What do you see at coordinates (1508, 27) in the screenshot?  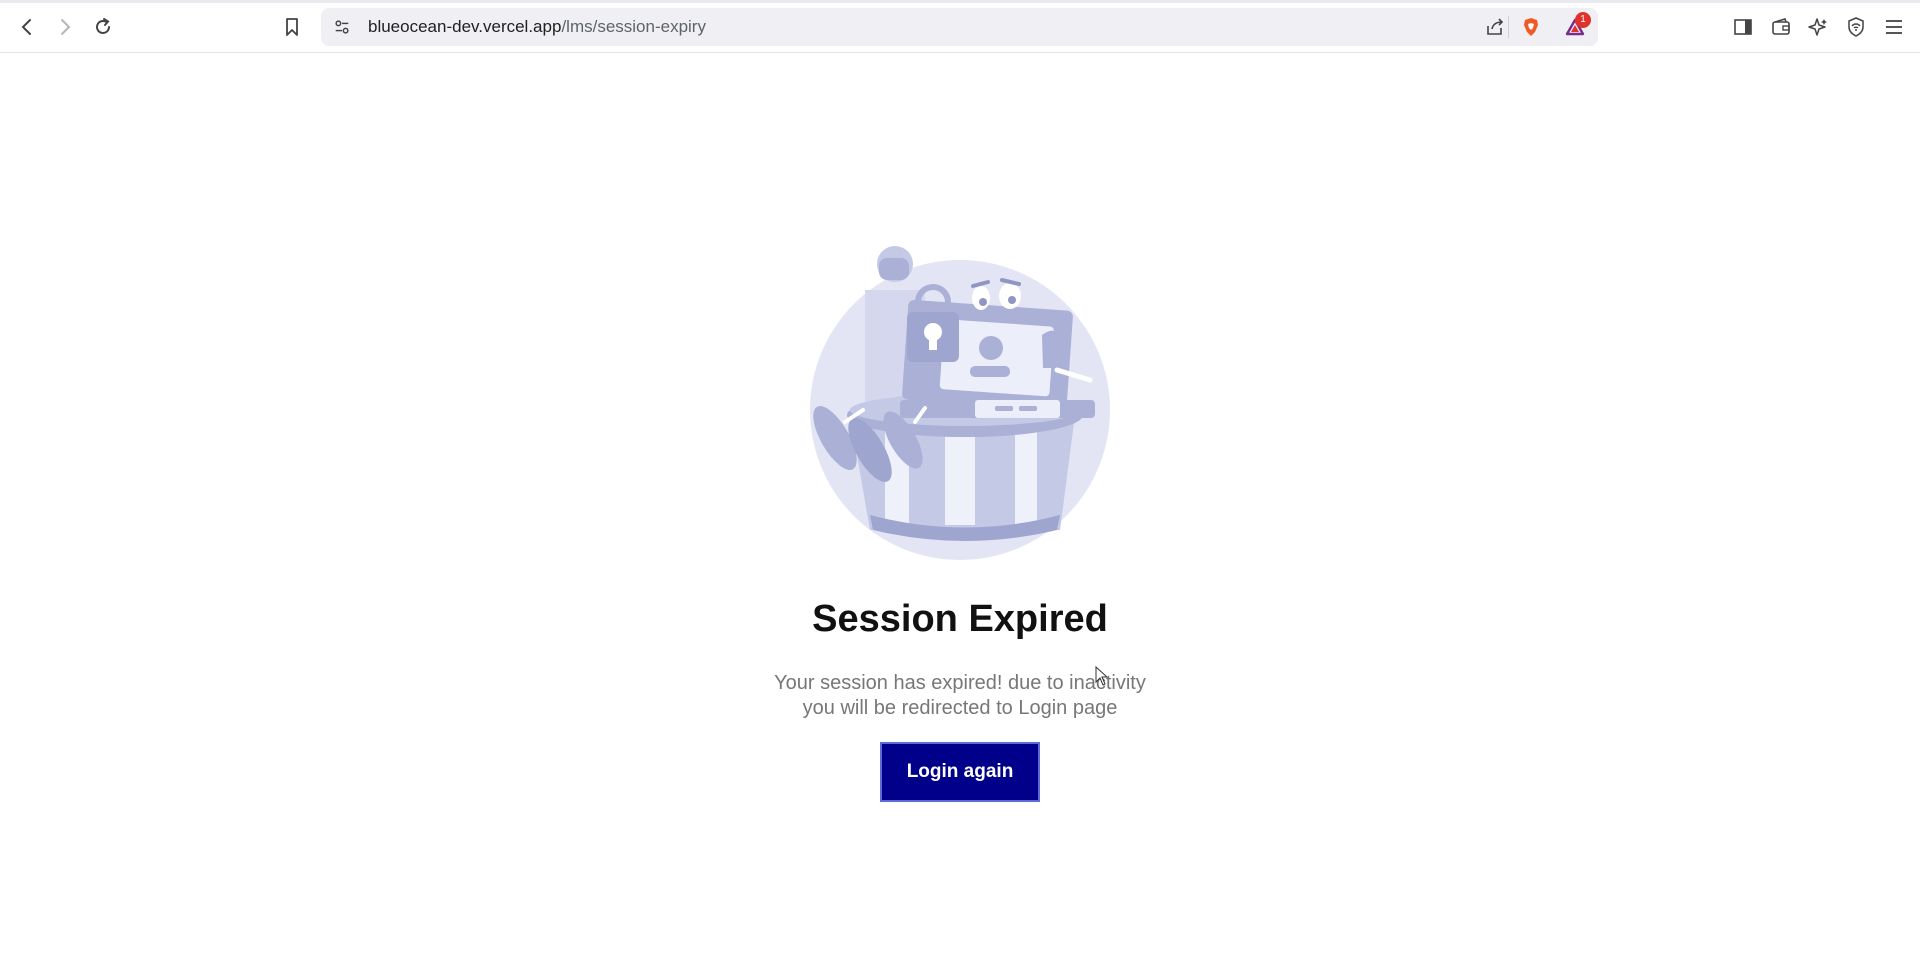 I see `toolbar-divider` at bounding box center [1508, 27].